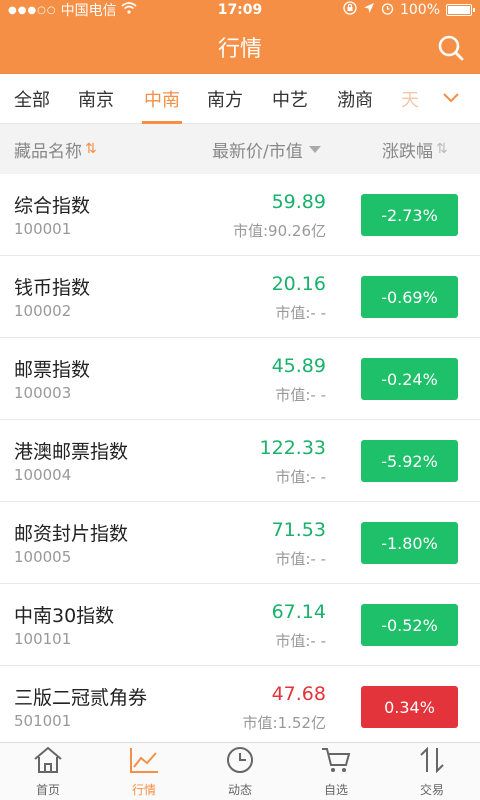 The height and width of the screenshot is (800, 480). I want to click on nav-market: 行情, so click(144, 771).